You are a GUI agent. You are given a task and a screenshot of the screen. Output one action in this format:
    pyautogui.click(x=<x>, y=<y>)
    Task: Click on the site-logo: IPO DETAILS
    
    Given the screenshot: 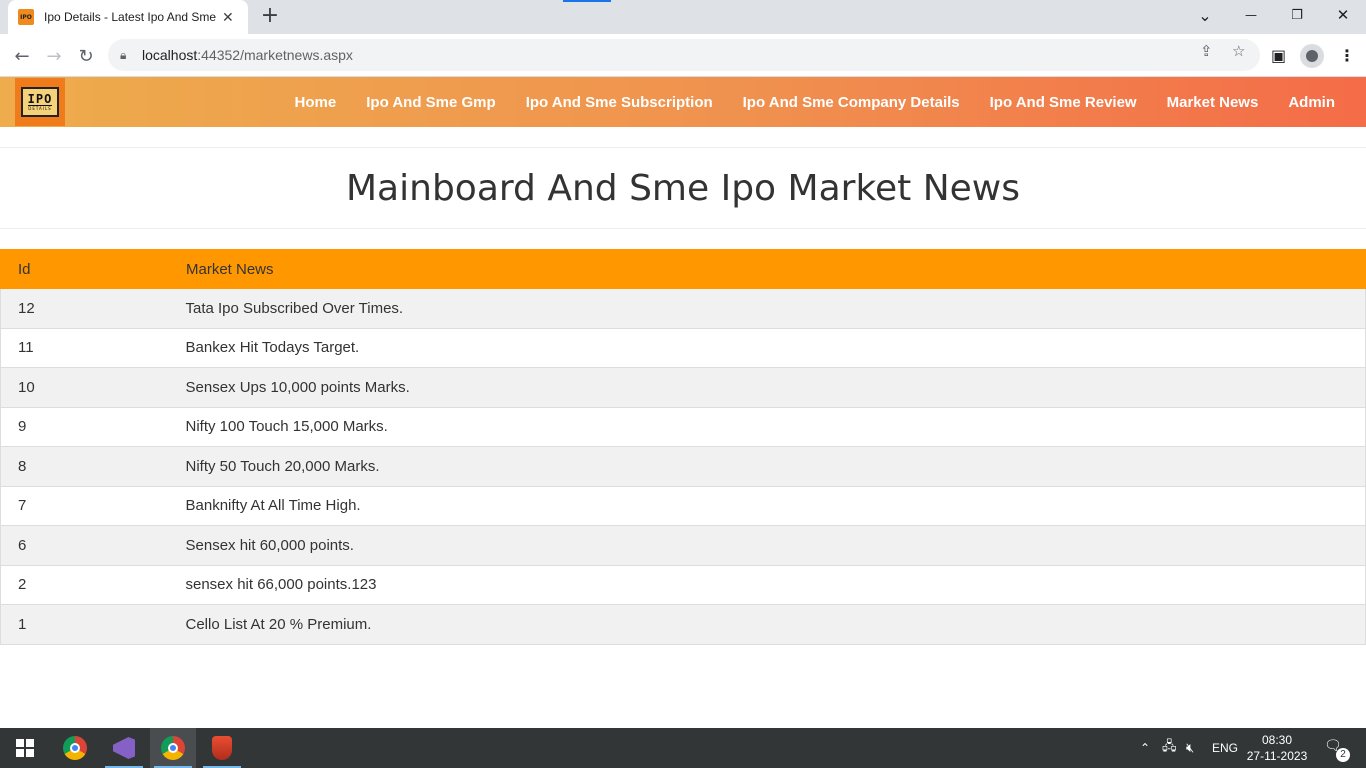 What is the action you would take?
    pyautogui.click(x=40, y=102)
    